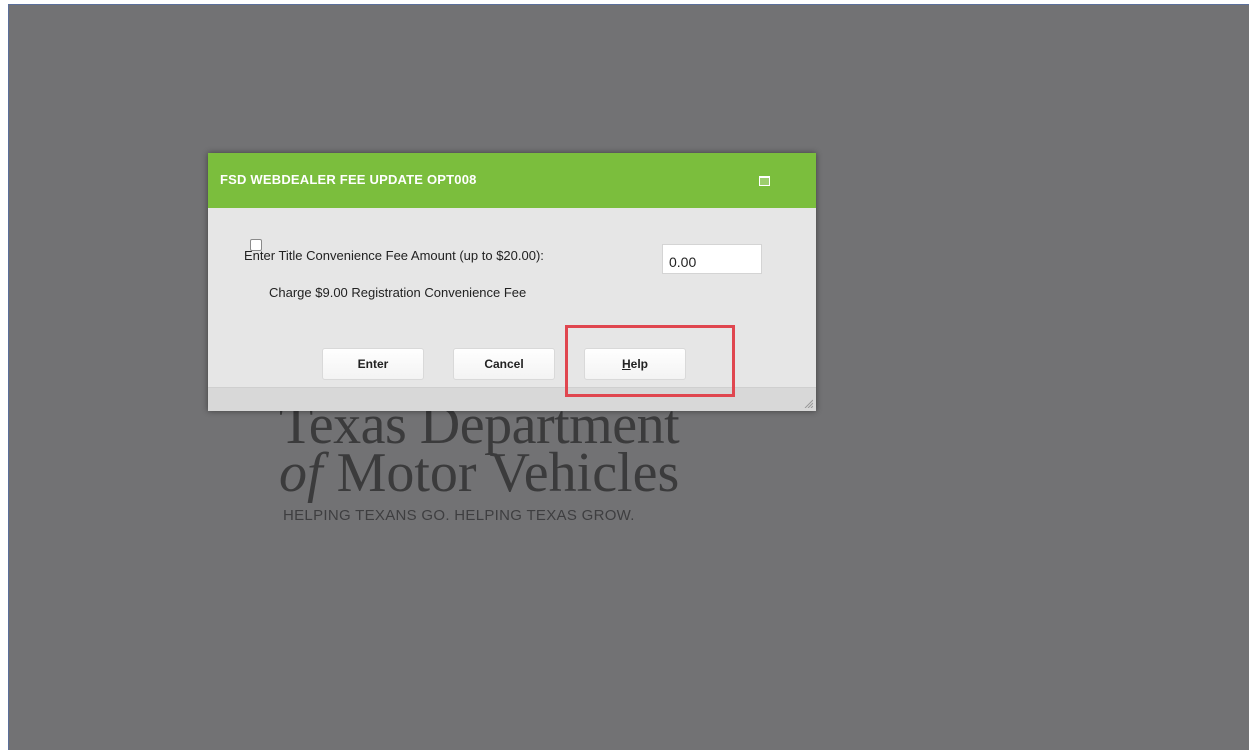 Image resolution: width=1249 pixels, height=750 pixels. Describe the element at coordinates (712, 259) in the screenshot. I see `title-fee-input` at that location.